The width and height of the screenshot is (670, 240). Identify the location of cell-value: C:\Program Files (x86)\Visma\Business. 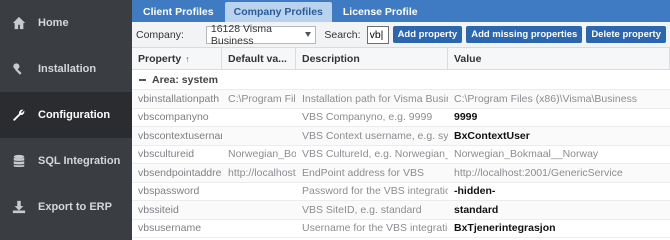
(559, 99).